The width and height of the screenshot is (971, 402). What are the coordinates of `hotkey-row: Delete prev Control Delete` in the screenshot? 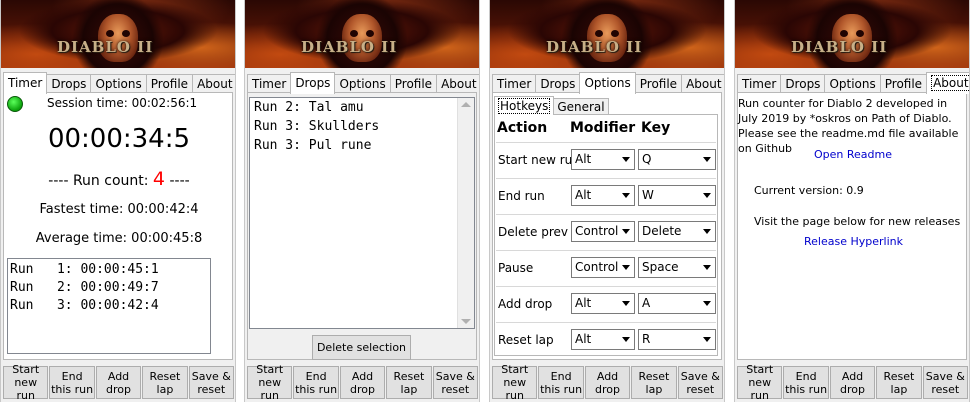 It's located at (606, 231).